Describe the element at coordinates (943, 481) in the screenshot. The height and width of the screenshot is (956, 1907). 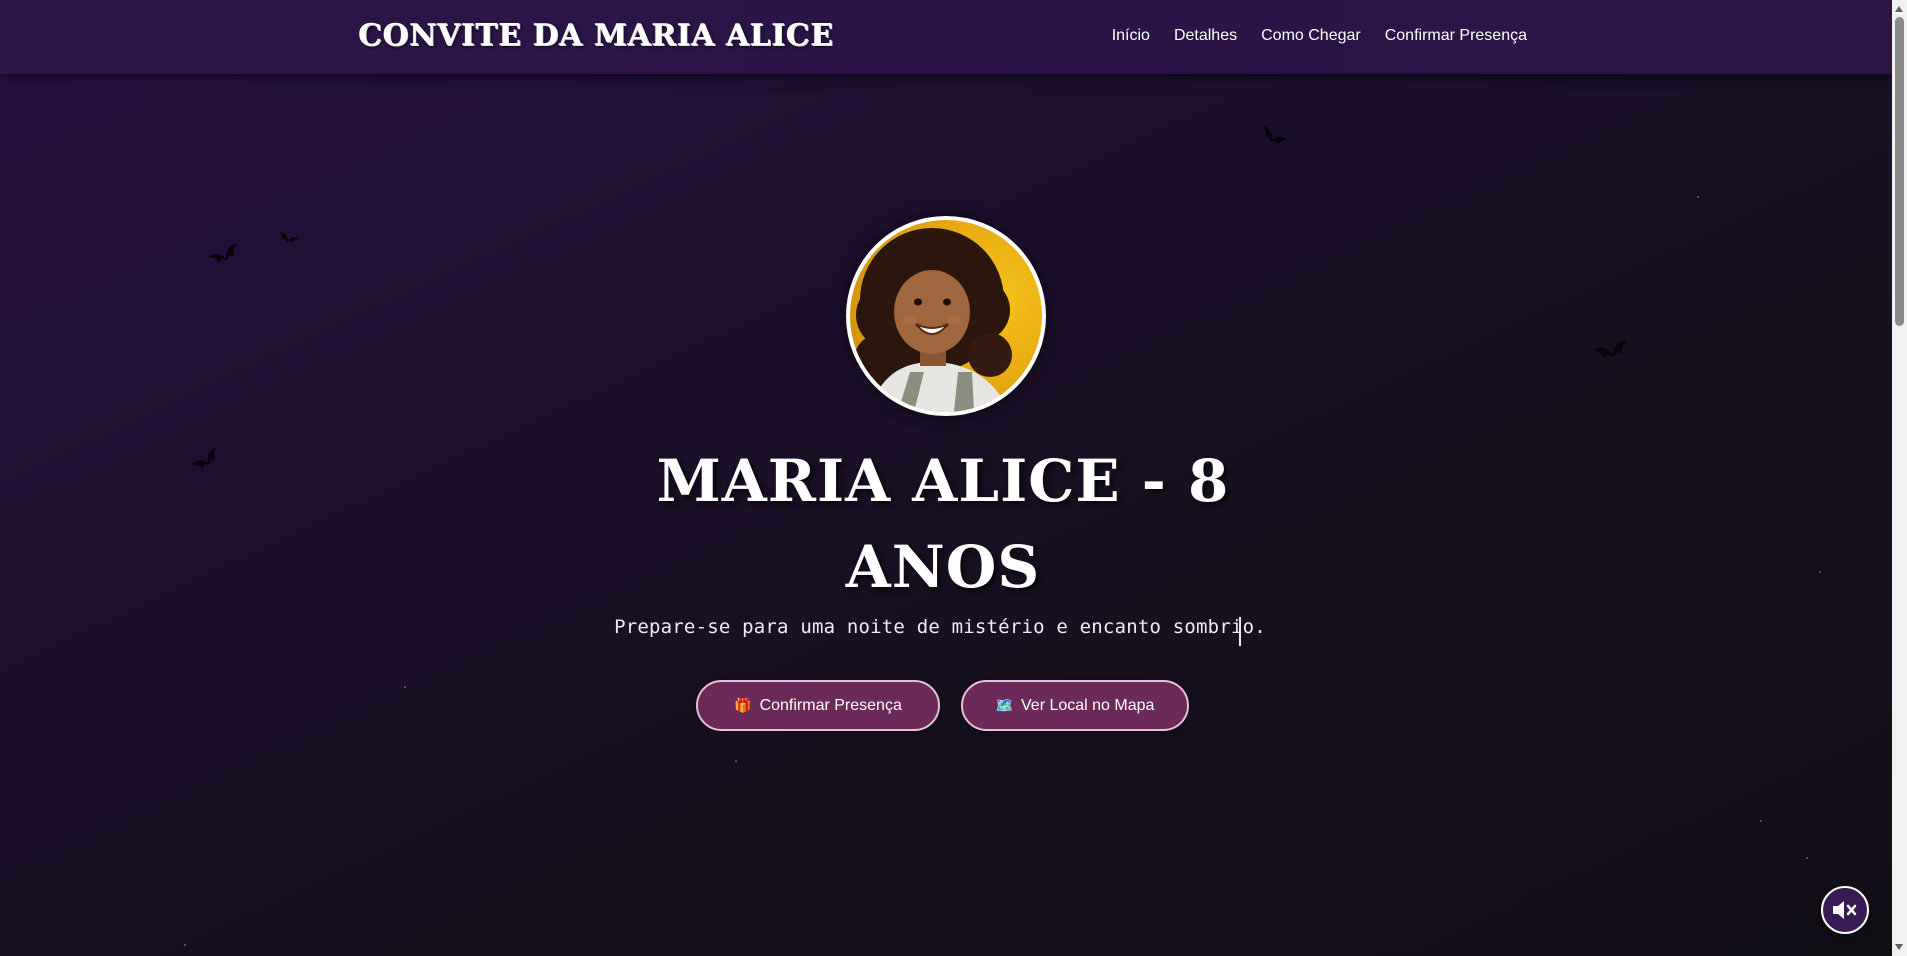
I see `hero-title-line-1: MARIA ALICE - 8` at that location.